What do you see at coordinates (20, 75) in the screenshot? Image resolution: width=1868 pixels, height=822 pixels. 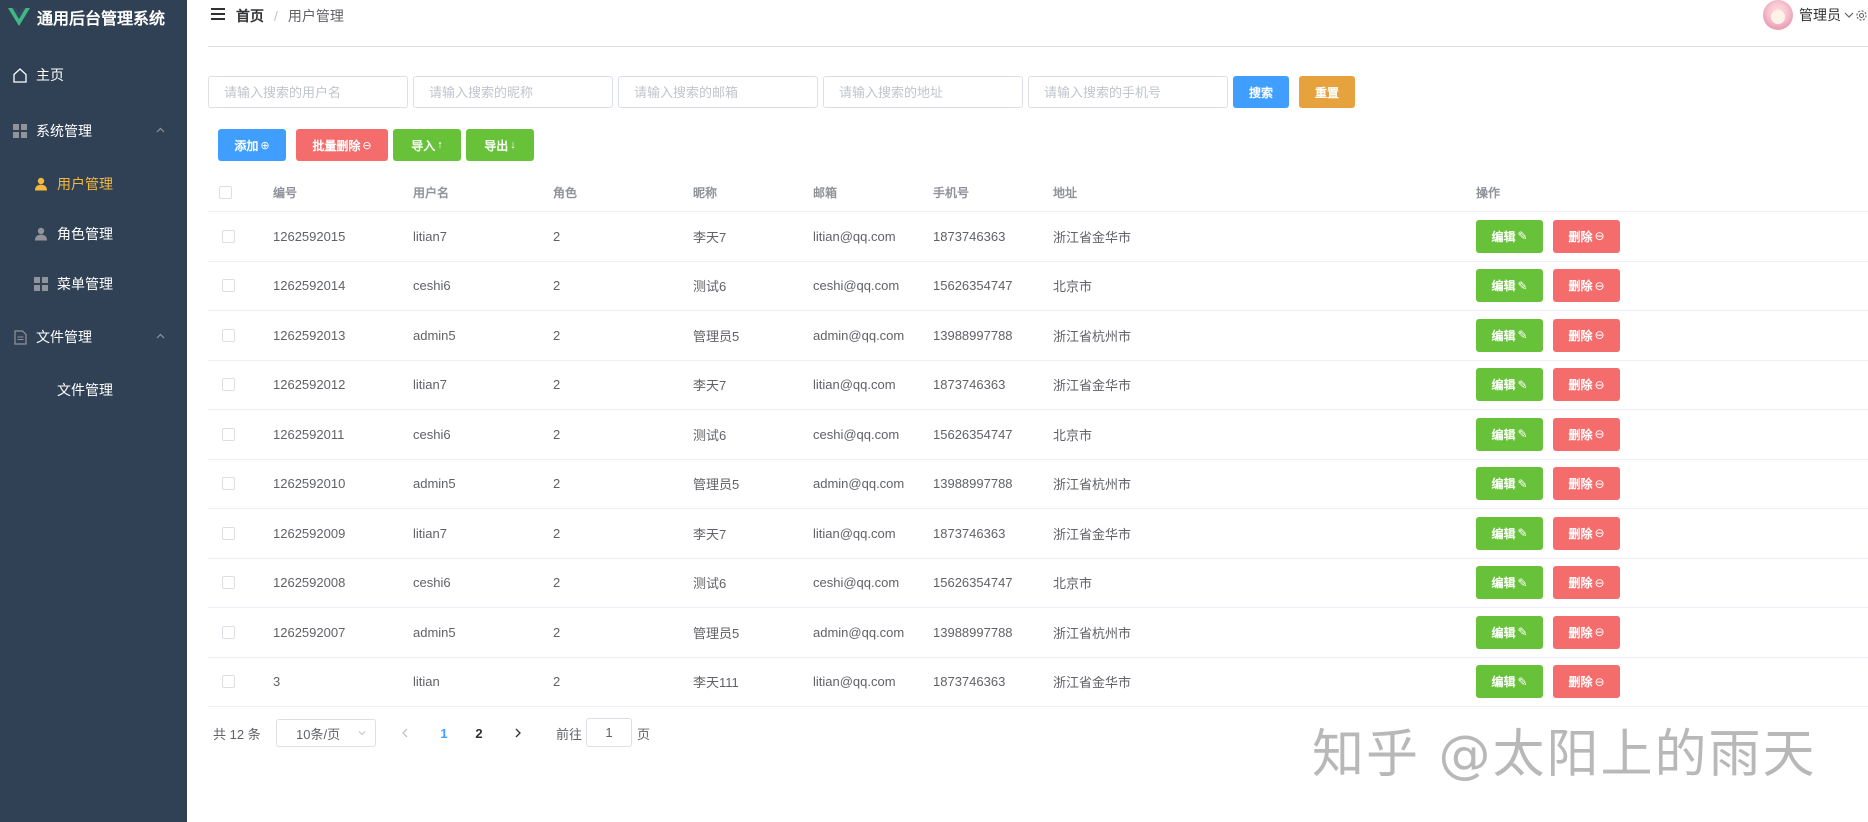 I see `home-icon` at bounding box center [20, 75].